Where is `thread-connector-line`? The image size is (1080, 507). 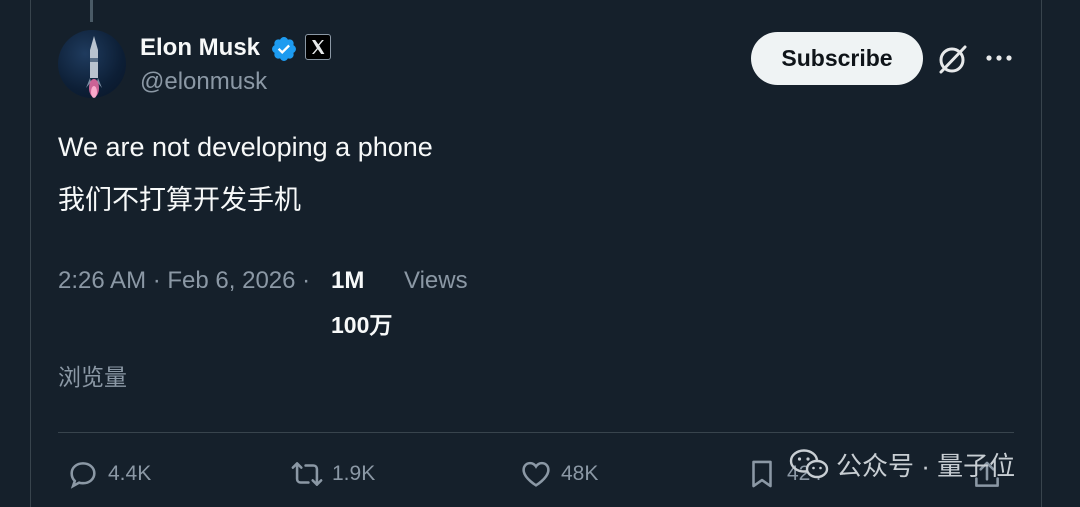 thread-connector-line is located at coordinates (91, 11).